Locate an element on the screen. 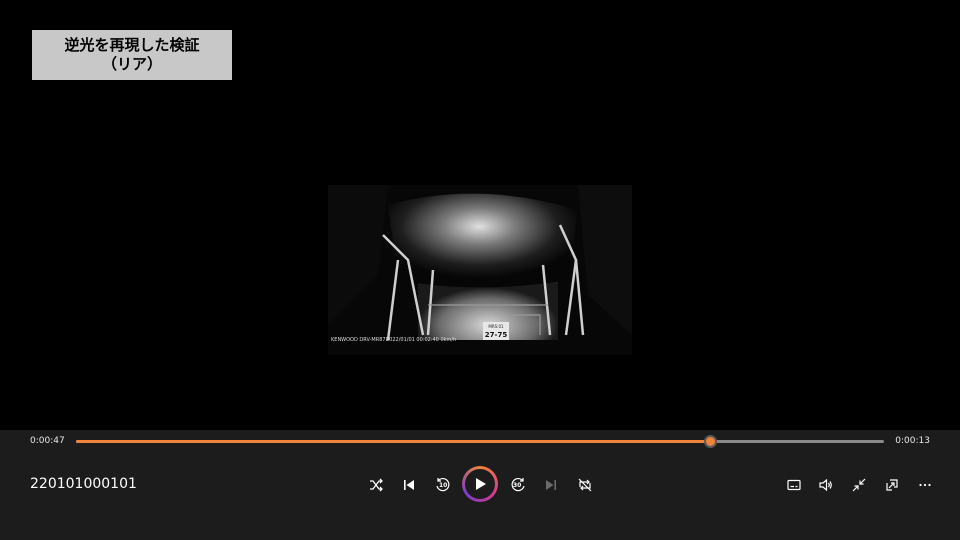 This screenshot has width=960, height=540. previous-icon is located at coordinates (409, 485).